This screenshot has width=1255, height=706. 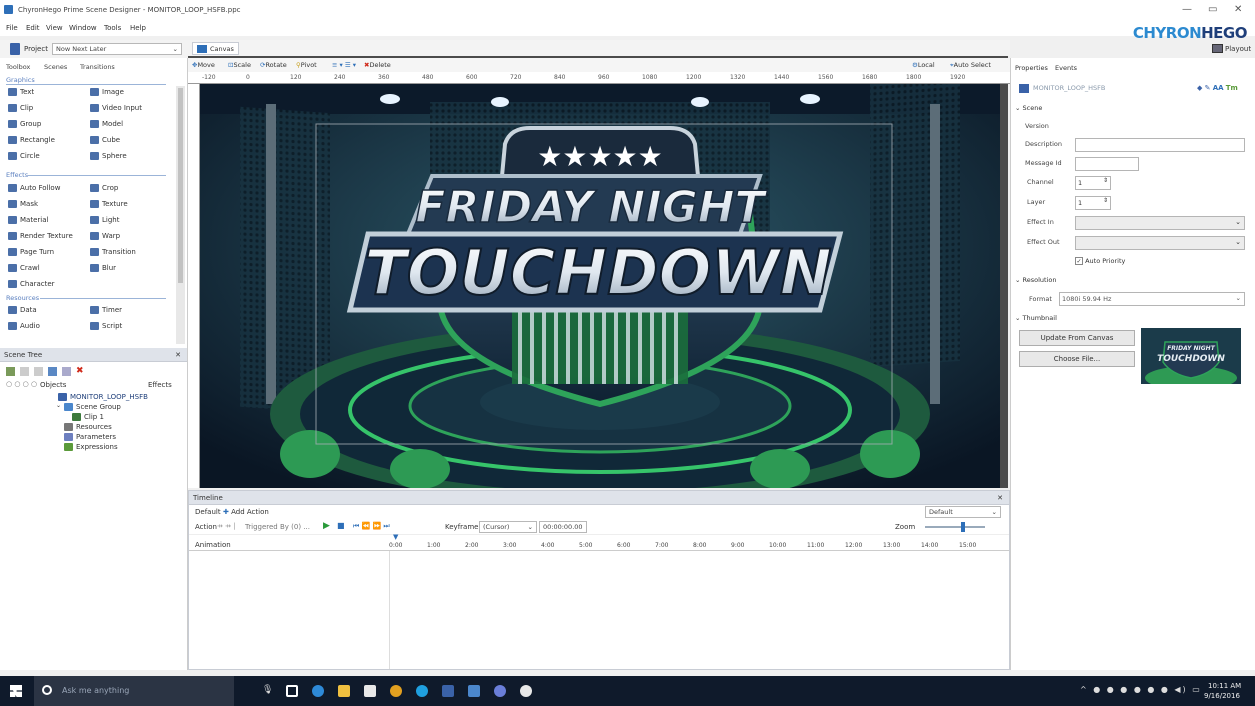 What do you see at coordinates (93, 407) in the screenshot?
I see `tree-item: ⌄ Scene Group` at bounding box center [93, 407].